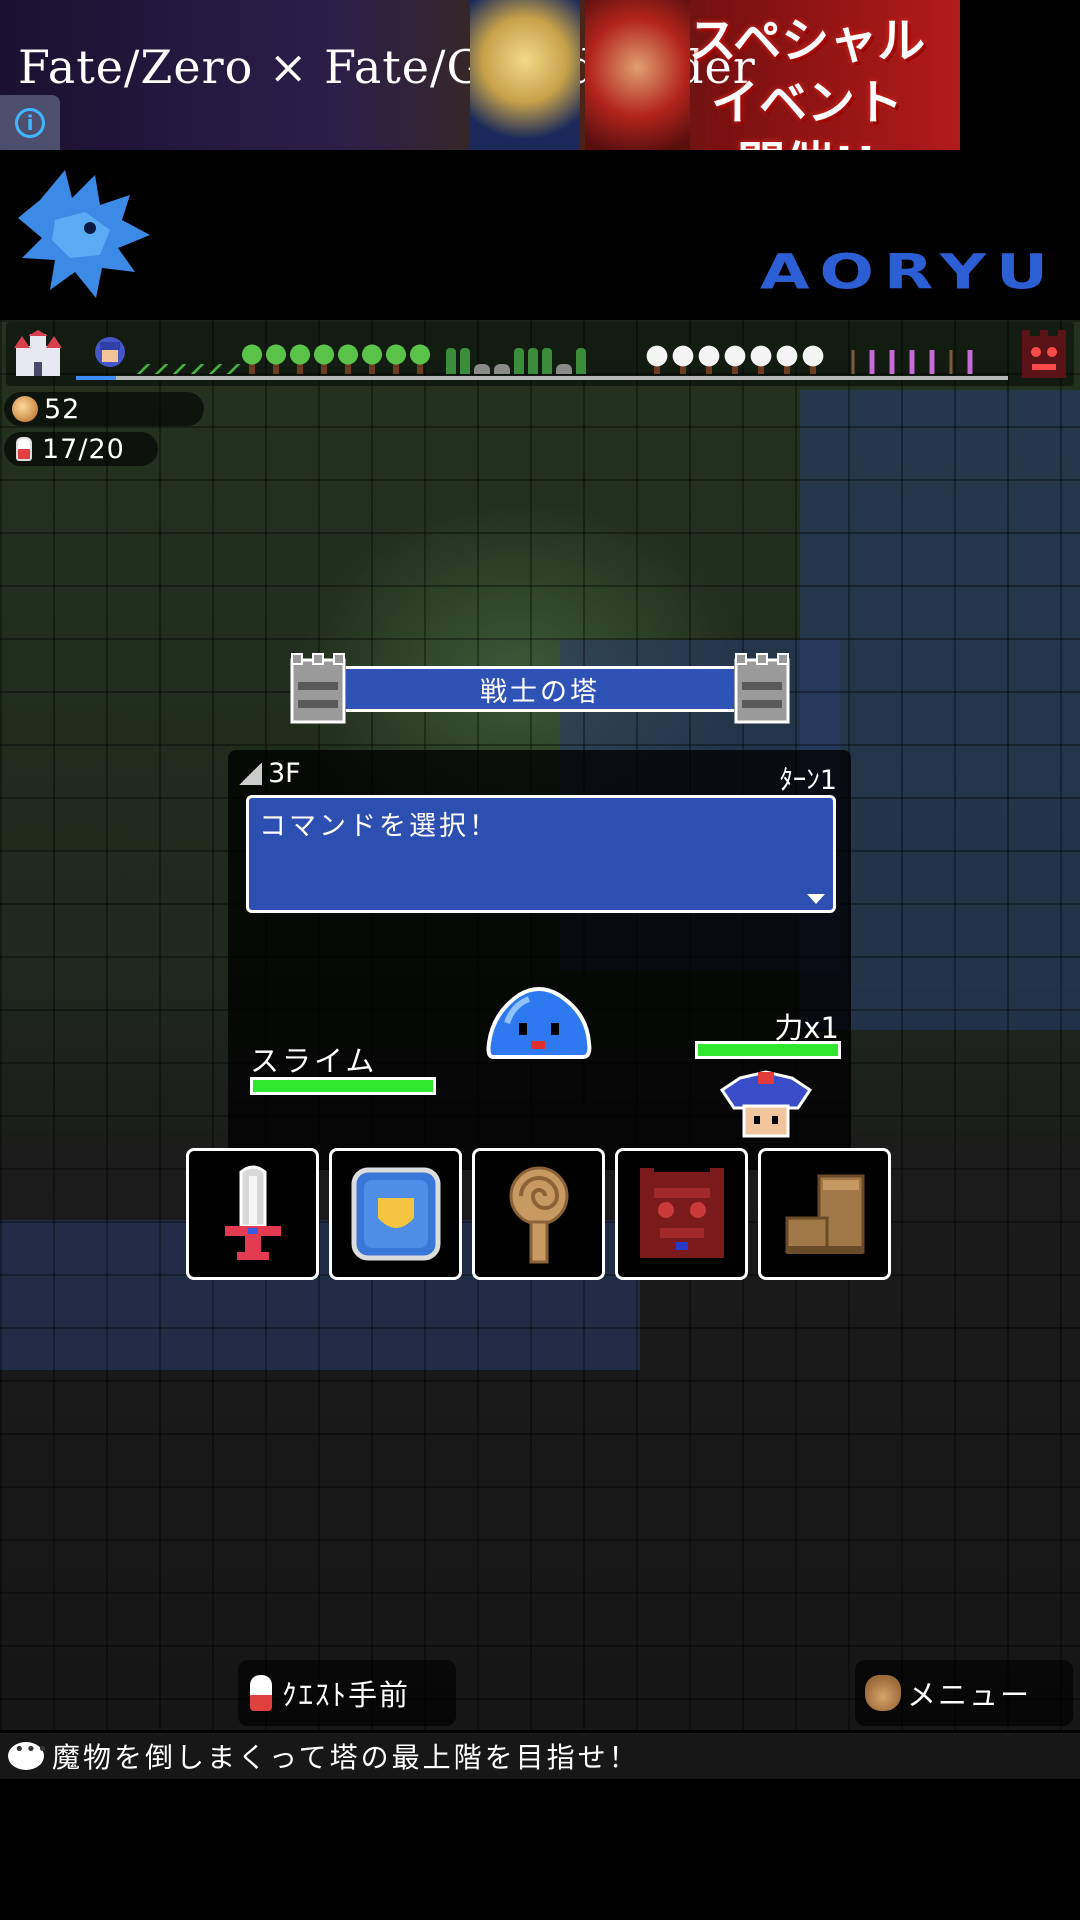  Describe the element at coordinates (84, 234) in the screenshot. I see `dragon-logo-icon` at that location.